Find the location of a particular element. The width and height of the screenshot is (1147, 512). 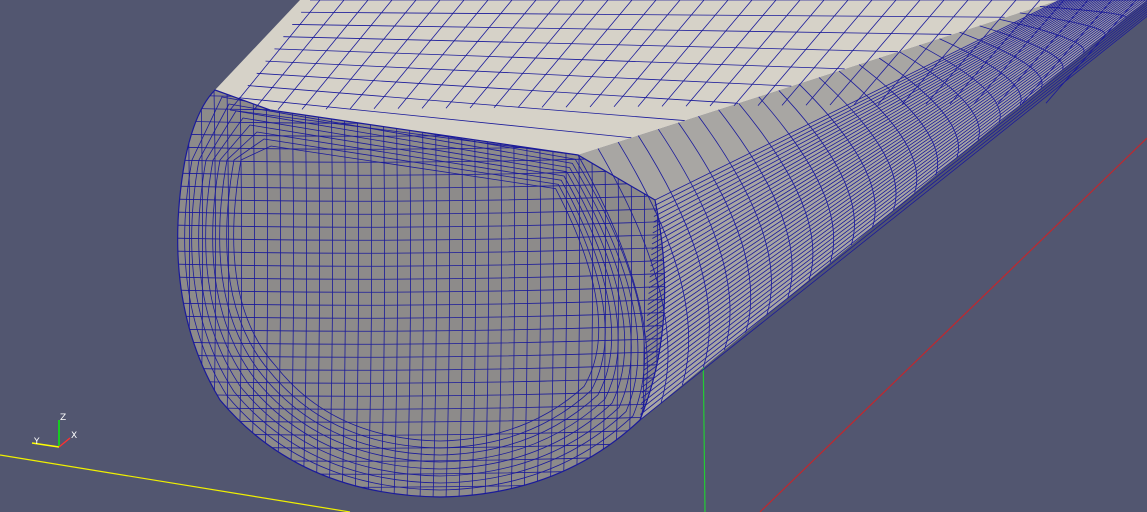

axis-x-label: X is located at coordinates (74, 436).